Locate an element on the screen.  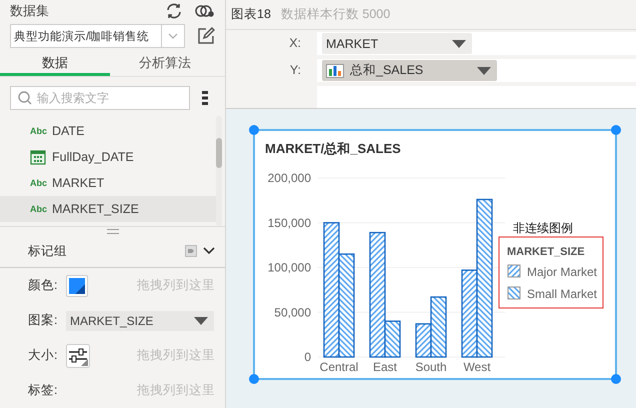
sample-row-count: 数据样本行数 5000 is located at coordinates (335, 14).